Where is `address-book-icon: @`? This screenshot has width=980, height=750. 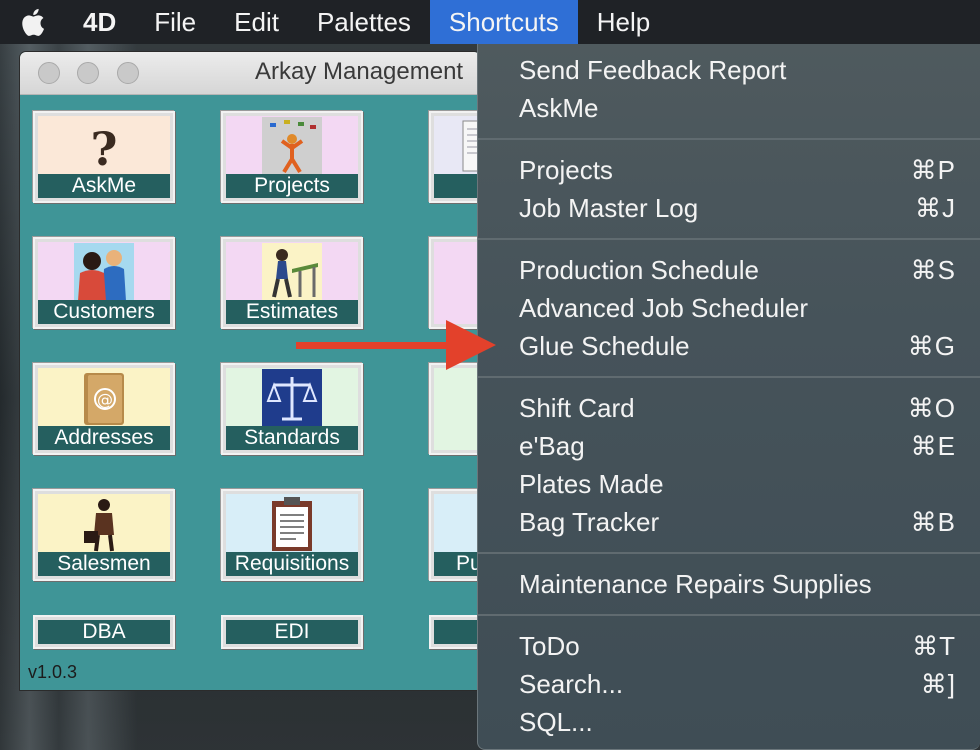 address-book-icon: @ is located at coordinates (104, 399).